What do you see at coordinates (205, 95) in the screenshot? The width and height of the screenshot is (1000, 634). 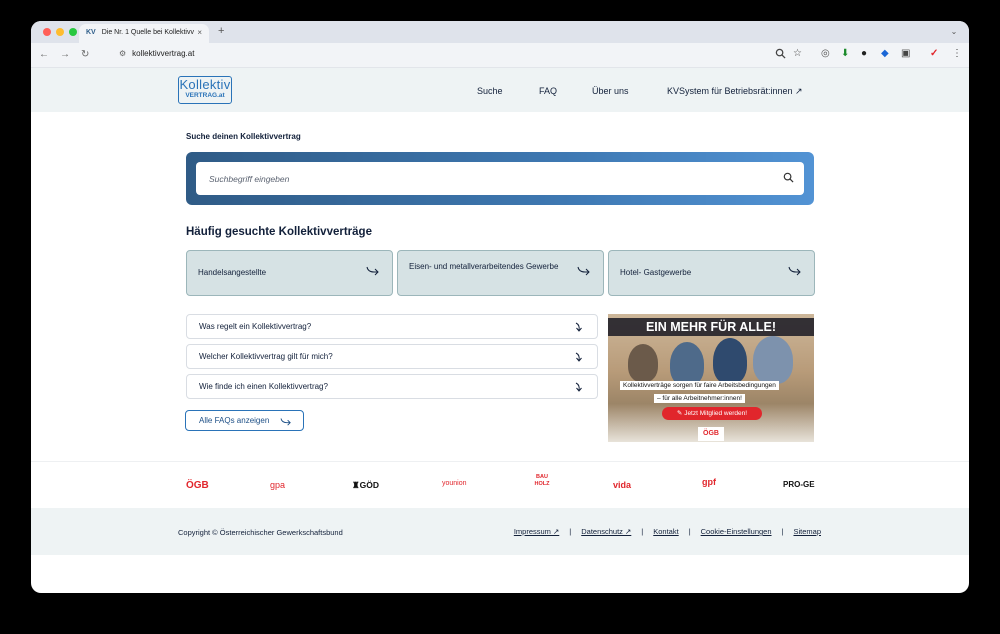 I see `logo-domain: VERTRAG.at` at bounding box center [205, 95].